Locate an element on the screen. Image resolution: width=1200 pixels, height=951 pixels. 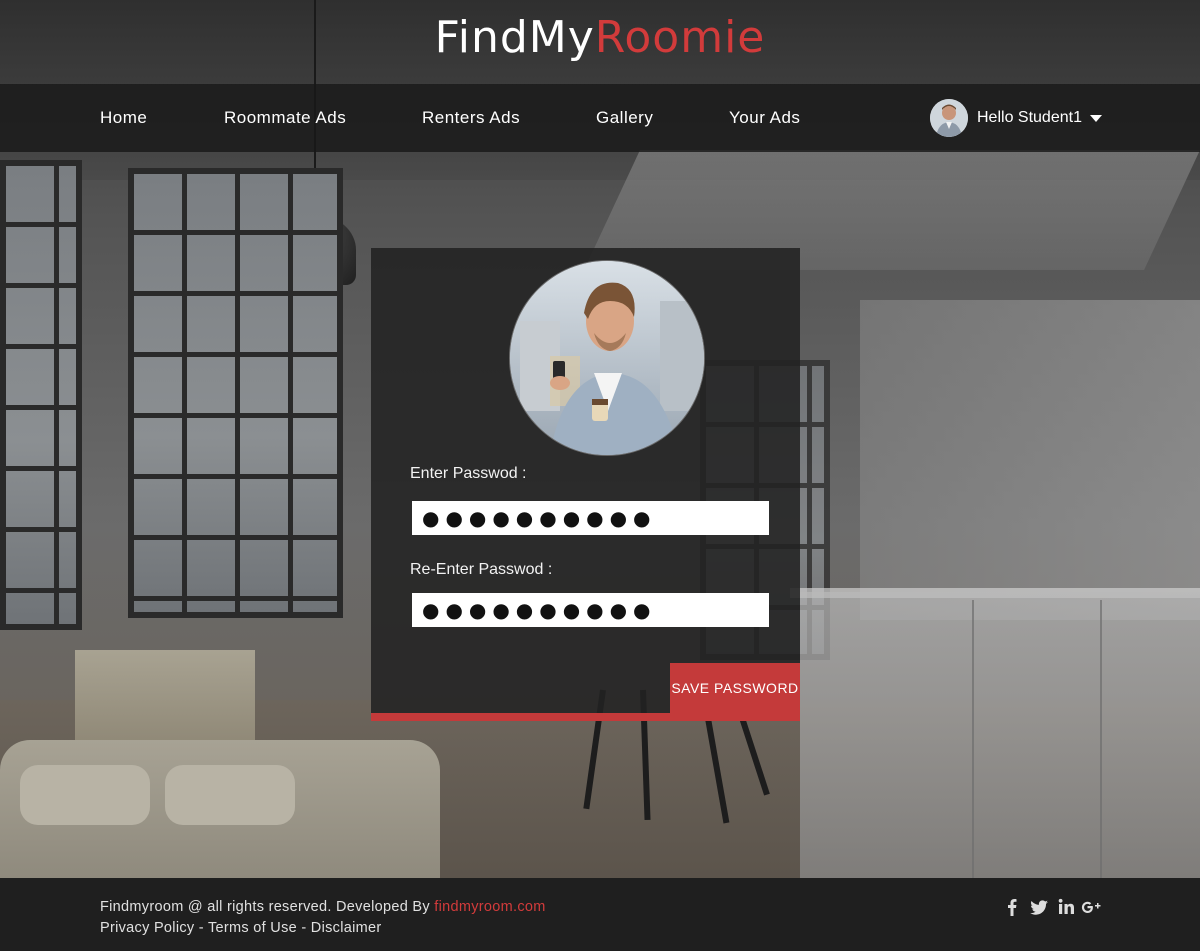
save-password-button: SAVE PASSWORD is located at coordinates (735, 688).